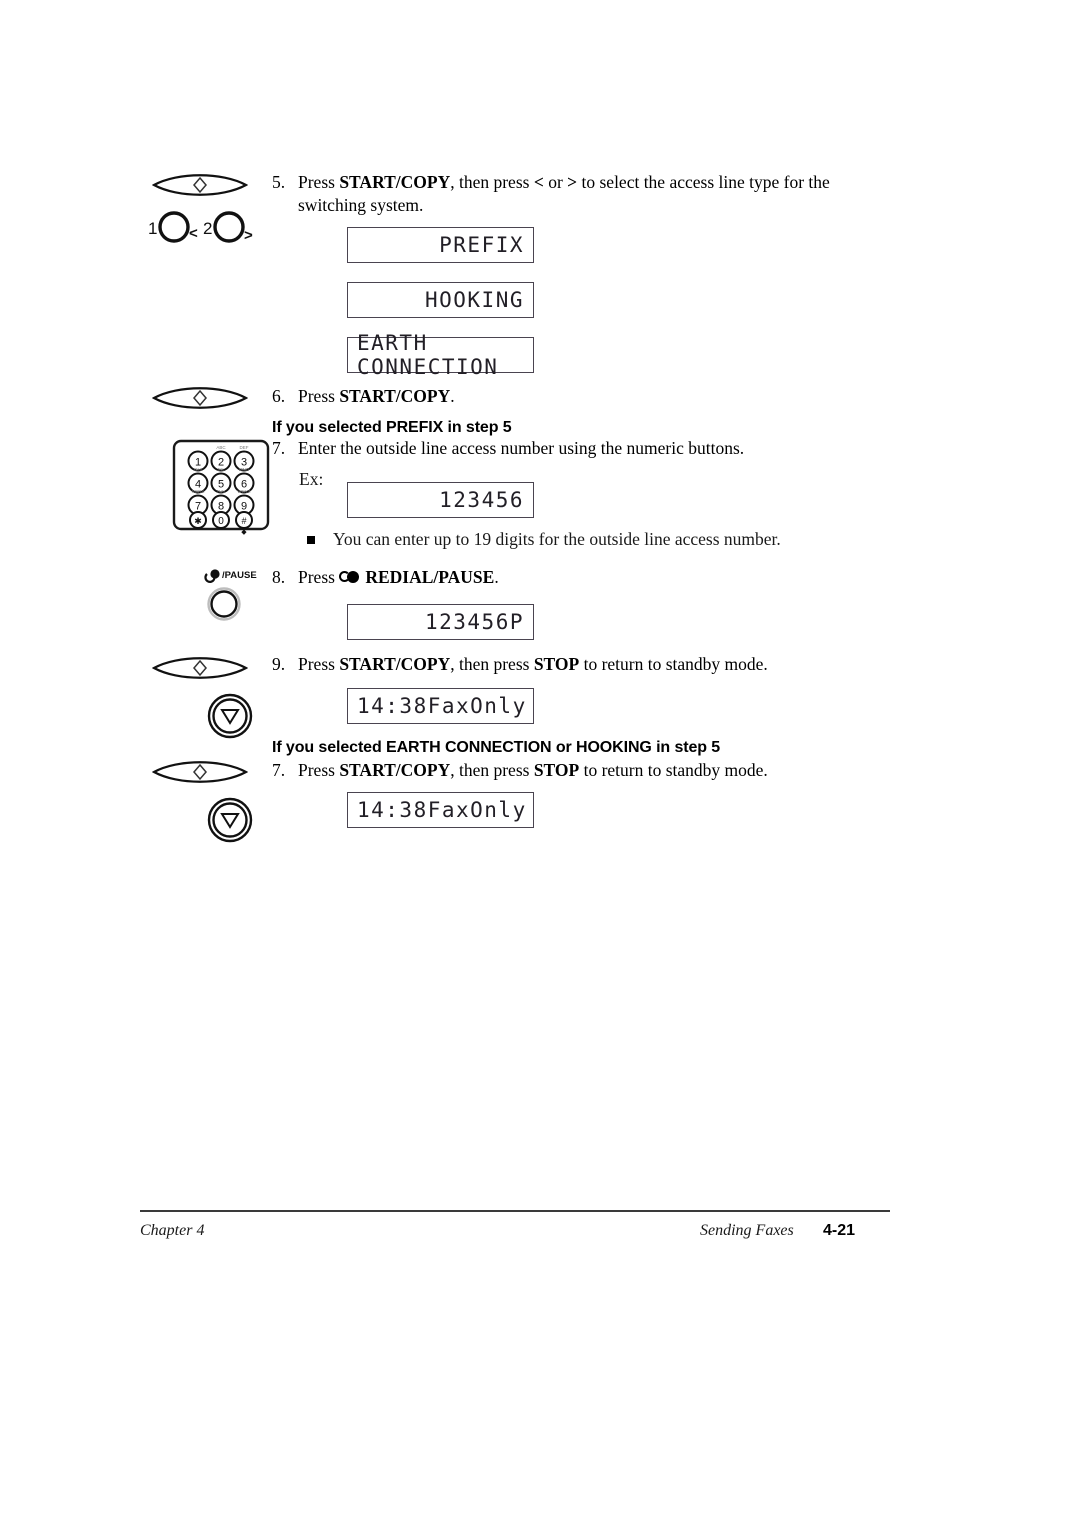 The height and width of the screenshot is (1528, 1080). I want to click on lcd-display-standby-1: 14:38 FaxOnly, so click(440, 706).